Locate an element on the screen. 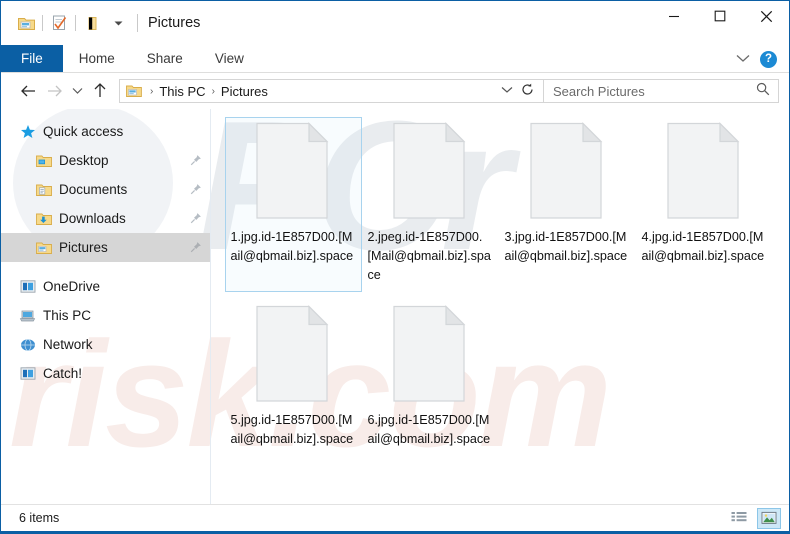  quick-access-toolbar is located at coordinates (72, 23).